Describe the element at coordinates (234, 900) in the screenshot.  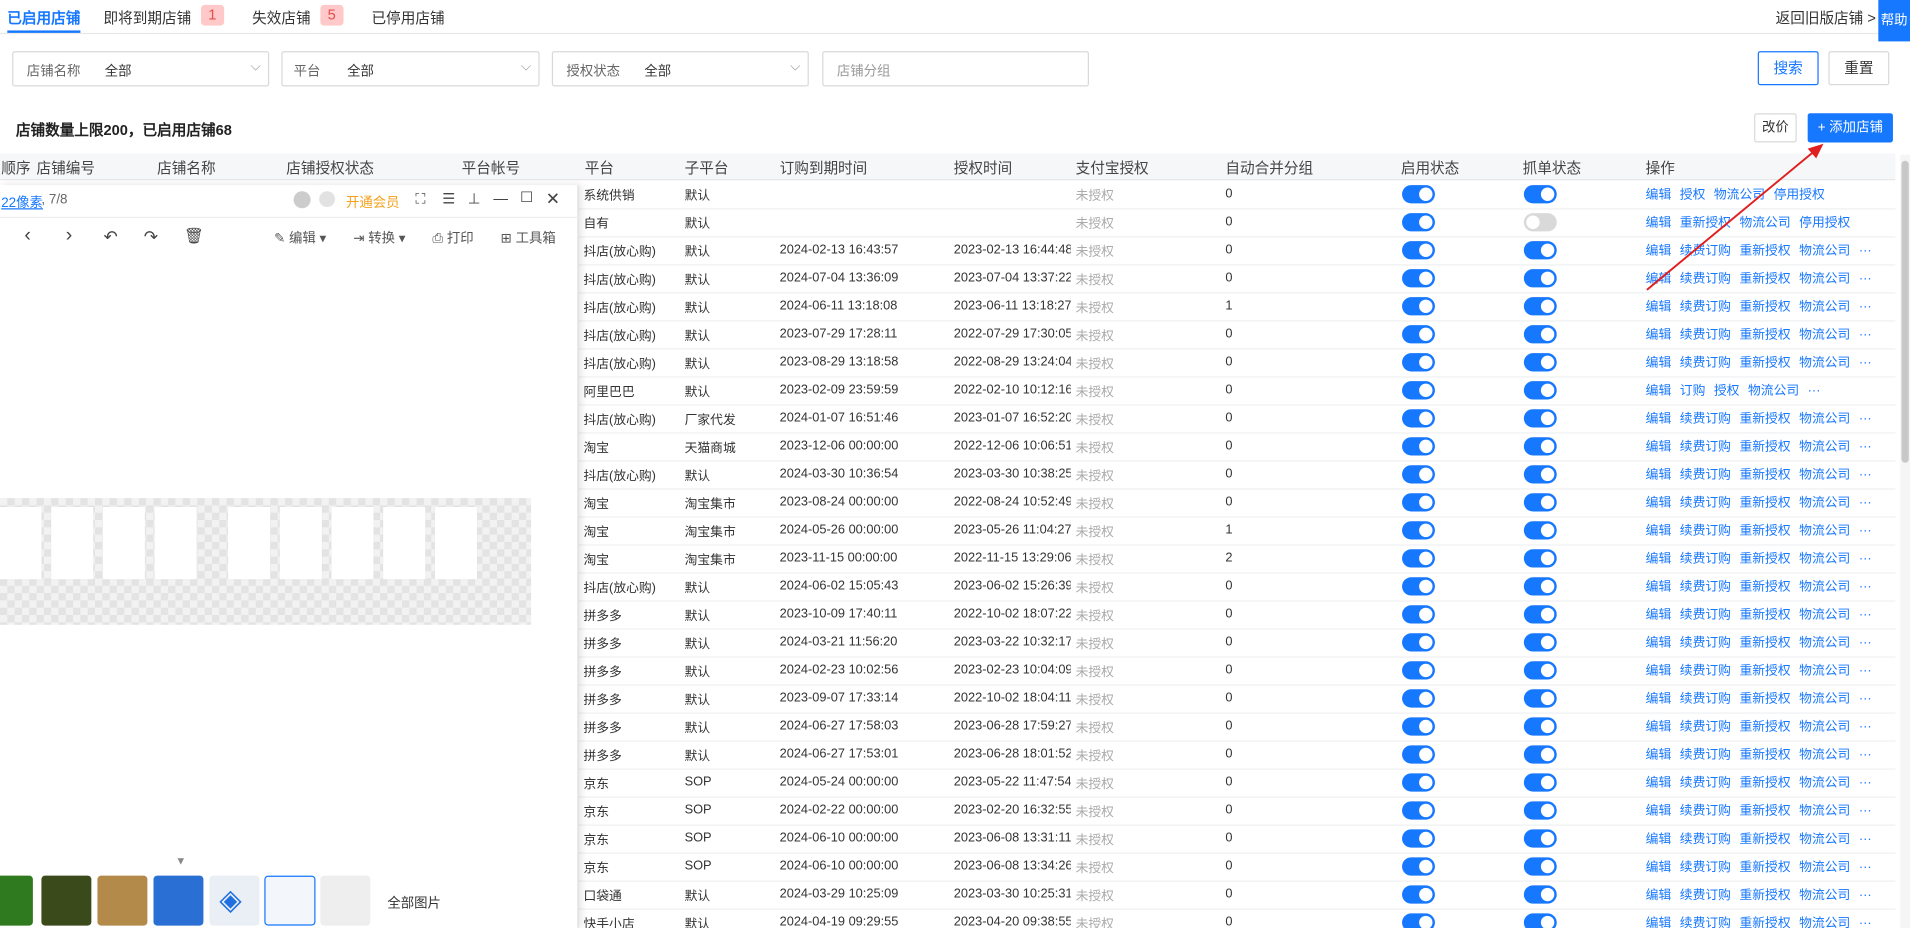
I see `thumbnail-image: ◈` at that location.